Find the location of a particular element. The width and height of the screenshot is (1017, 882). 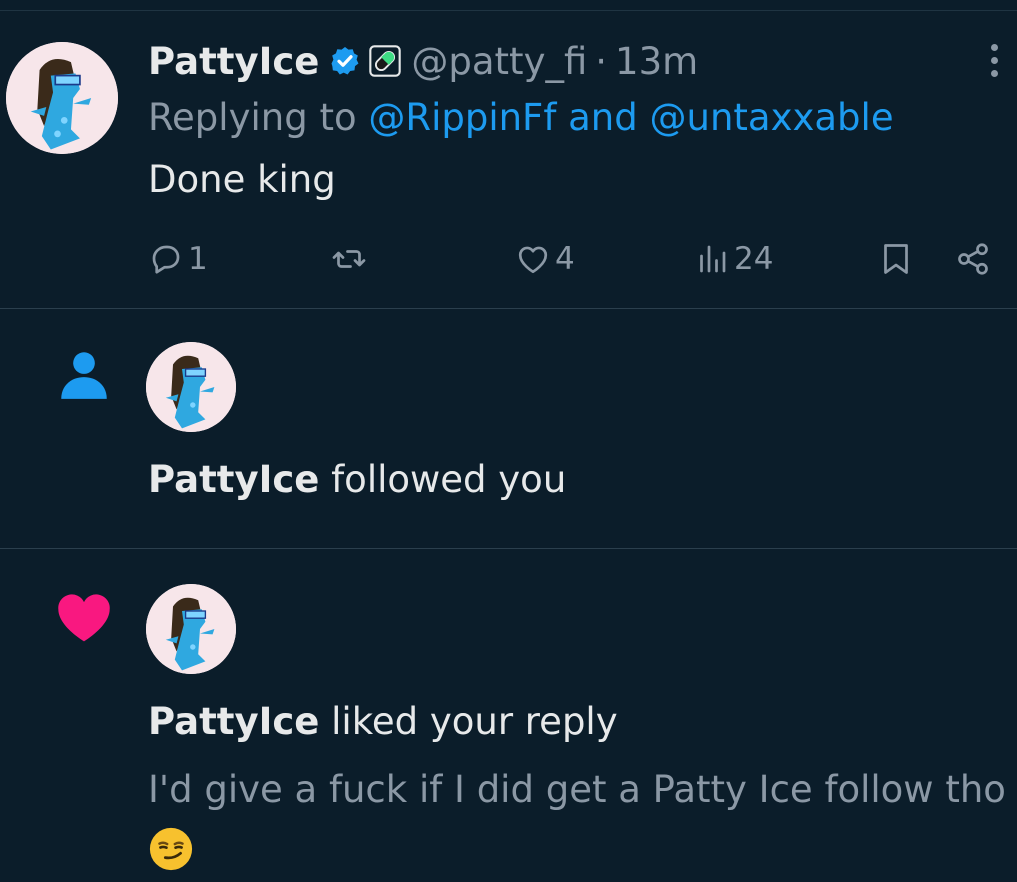

mention-link-untaxxable: @untaxxable is located at coordinates (772, 117).